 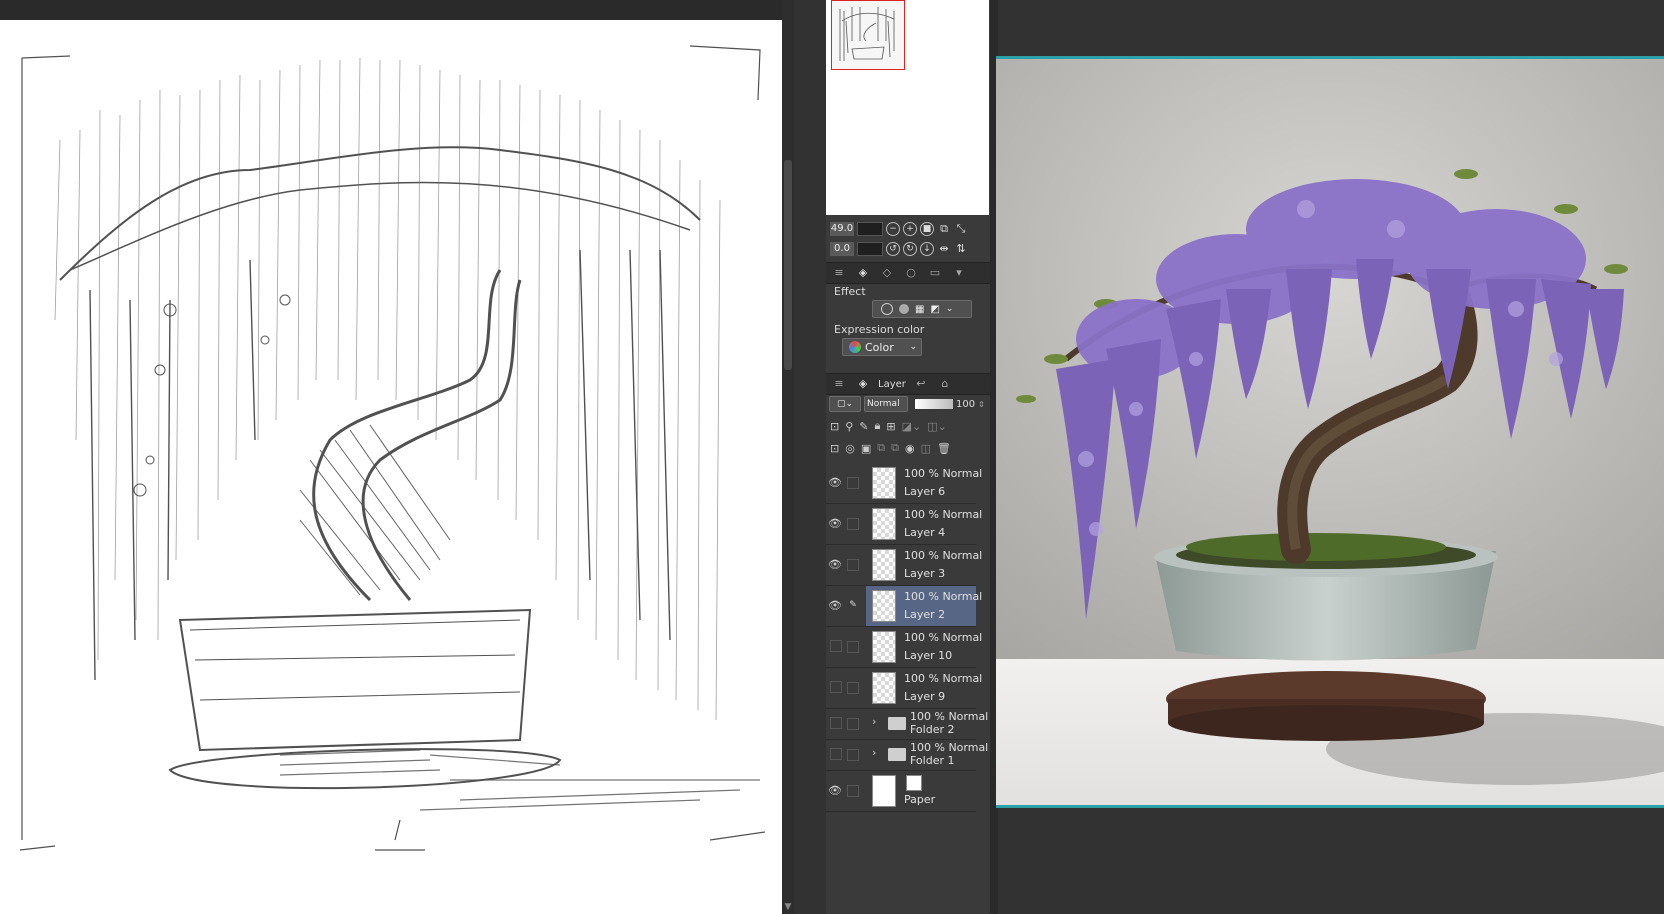 What do you see at coordinates (965, 404) in the screenshot?
I see `opacity-value: 100` at bounding box center [965, 404].